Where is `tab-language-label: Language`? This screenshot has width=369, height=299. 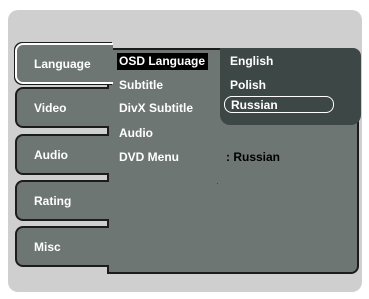
tab-language-label: Language is located at coordinates (62, 63).